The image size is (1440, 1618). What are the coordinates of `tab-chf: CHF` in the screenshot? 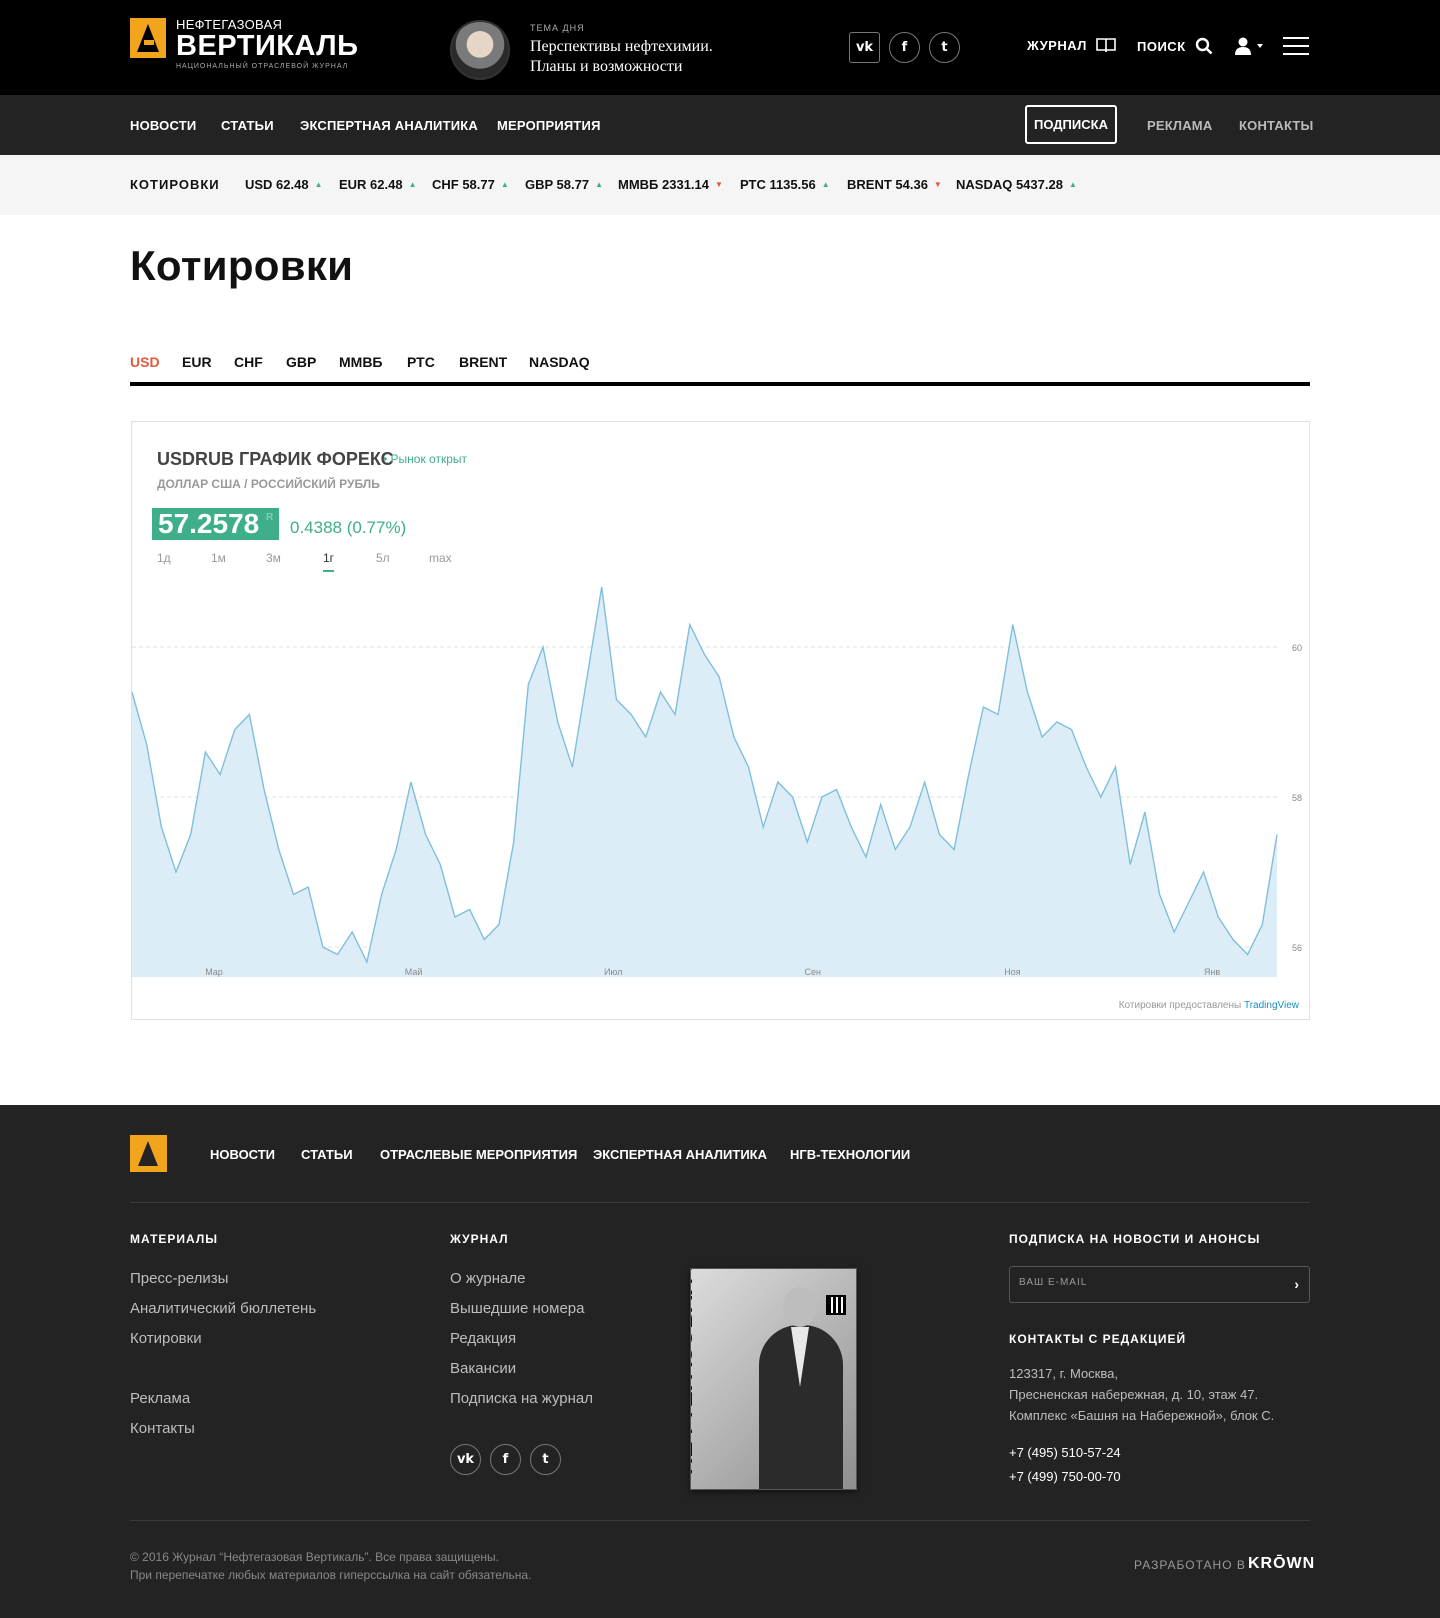 It's located at (248, 362).